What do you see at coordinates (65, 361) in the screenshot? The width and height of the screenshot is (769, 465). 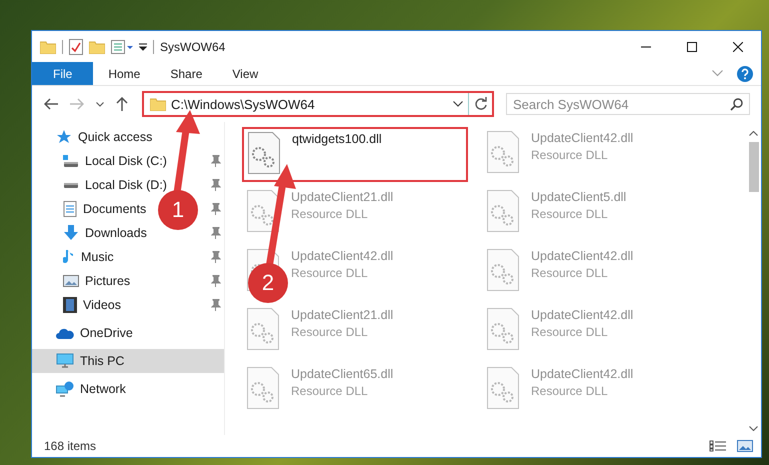 I see `computer-icon` at bounding box center [65, 361].